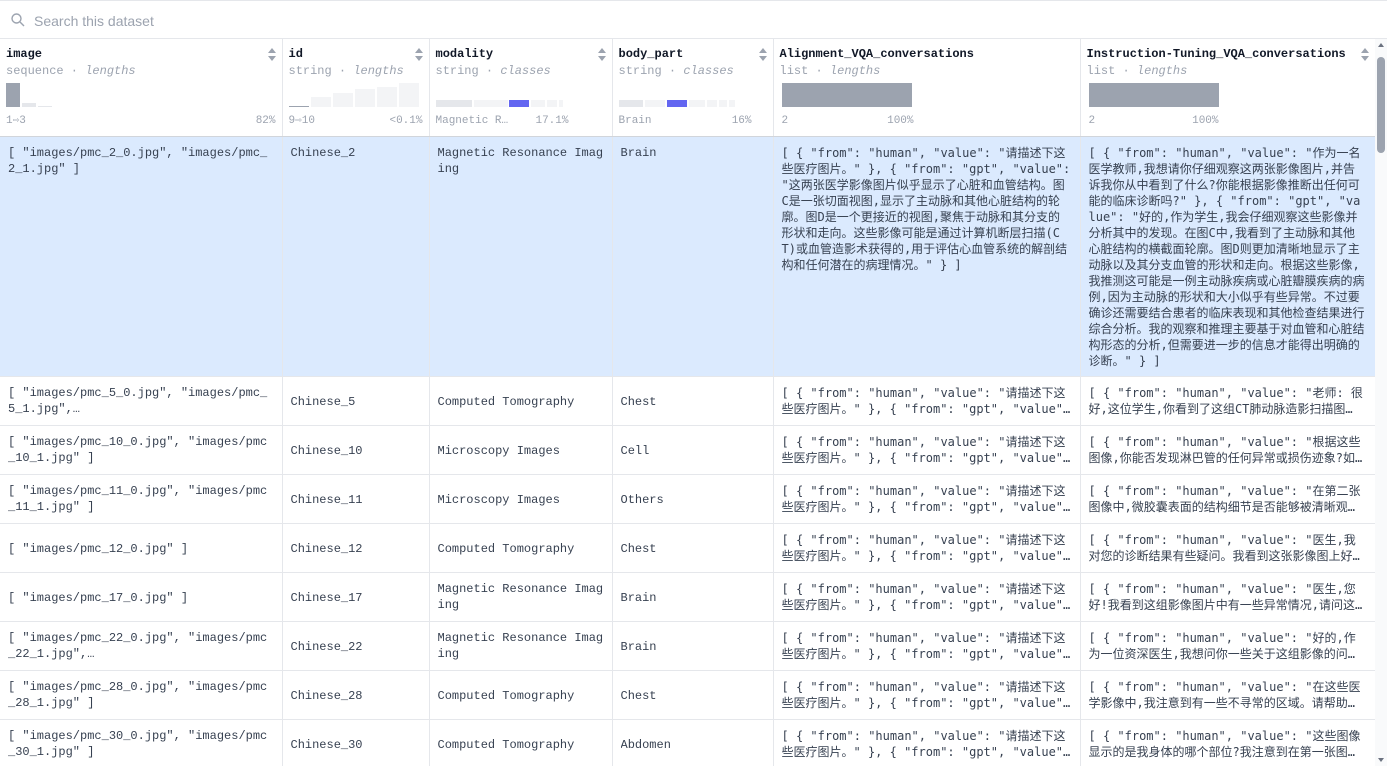 Image resolution: width=1387 pixels, height=766 pixels. What do you see at coordinates (356, 695) in the screenshot?
I see `cell-id: Chinese_28` at bounding box center [356, 695].